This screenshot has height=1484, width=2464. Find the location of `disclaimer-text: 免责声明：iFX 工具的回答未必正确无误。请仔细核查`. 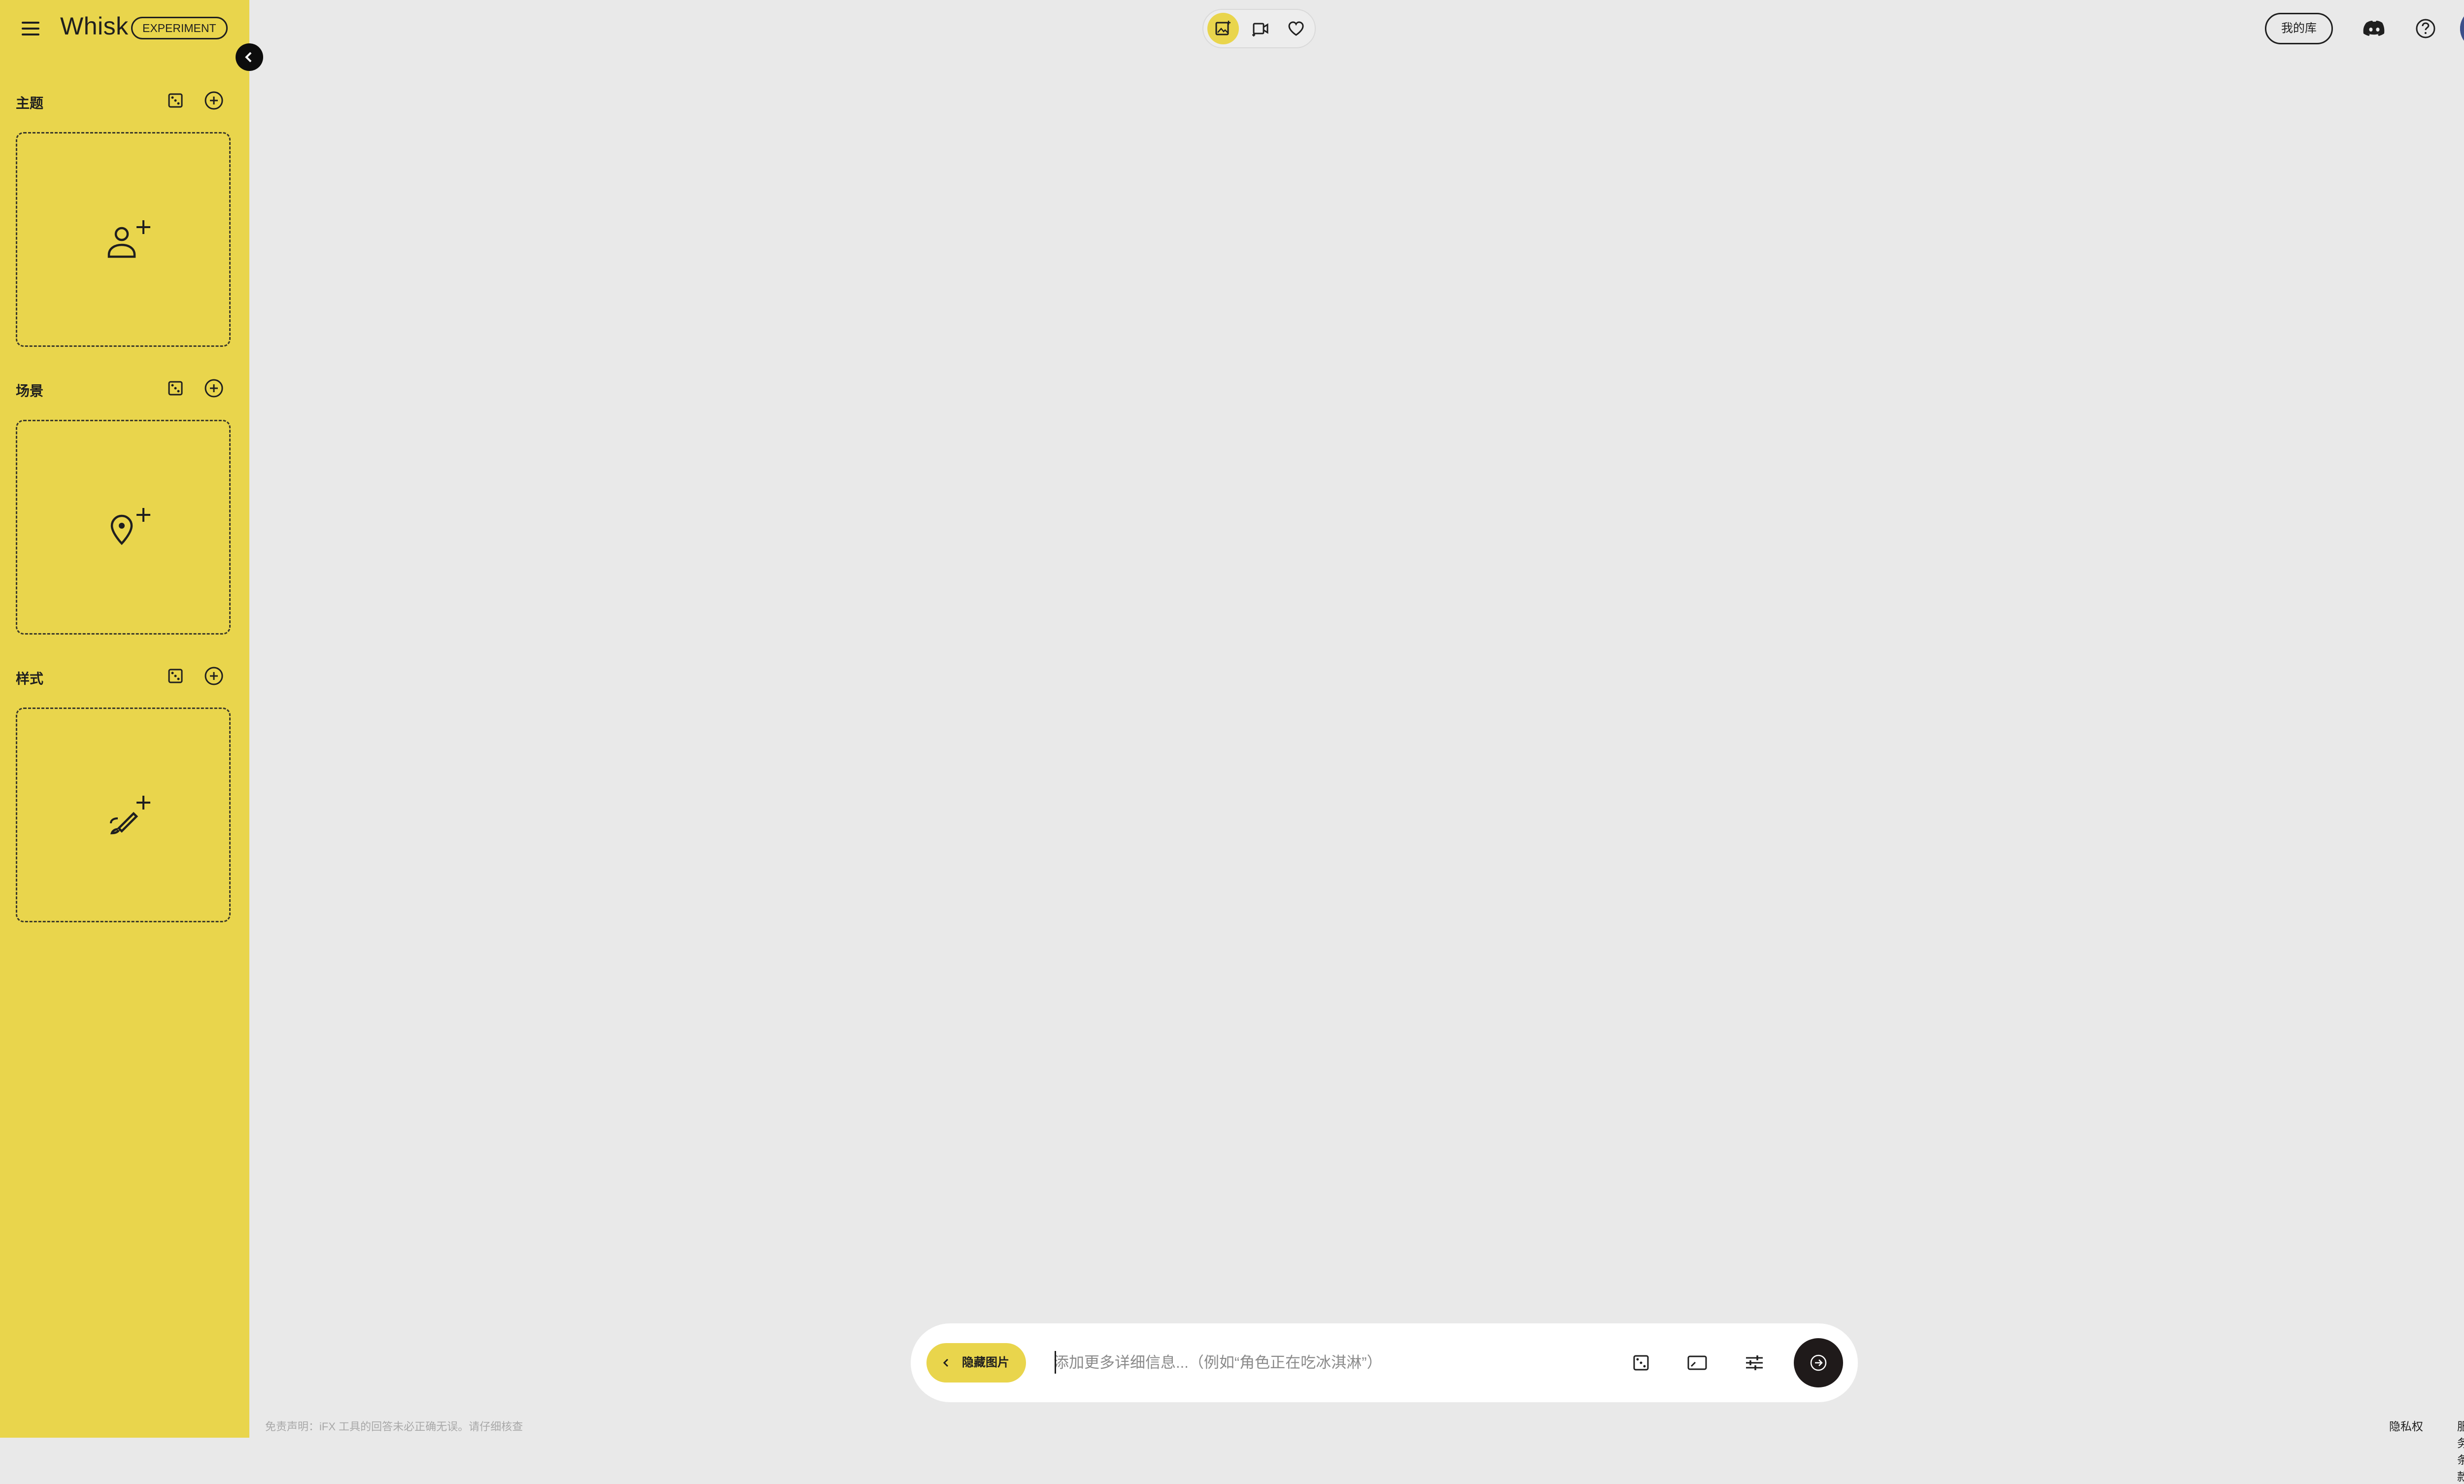

disclaimer-text: 免责声明：iFX 工具的回答未必正确无误。请仔细核查 is located at coordinates (394, 1426).